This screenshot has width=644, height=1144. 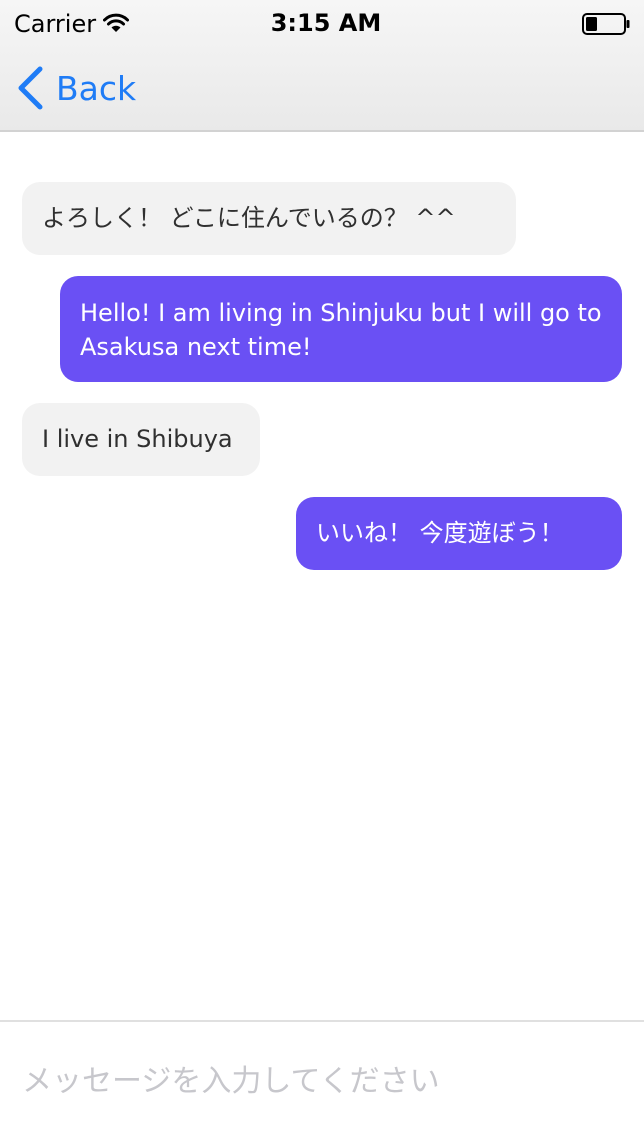 What do you see at coordinates (322, 66) in the screenshot?
I see `navigation-bar: Carrier 3:15 AM Back` at bounding box center [322, 66].